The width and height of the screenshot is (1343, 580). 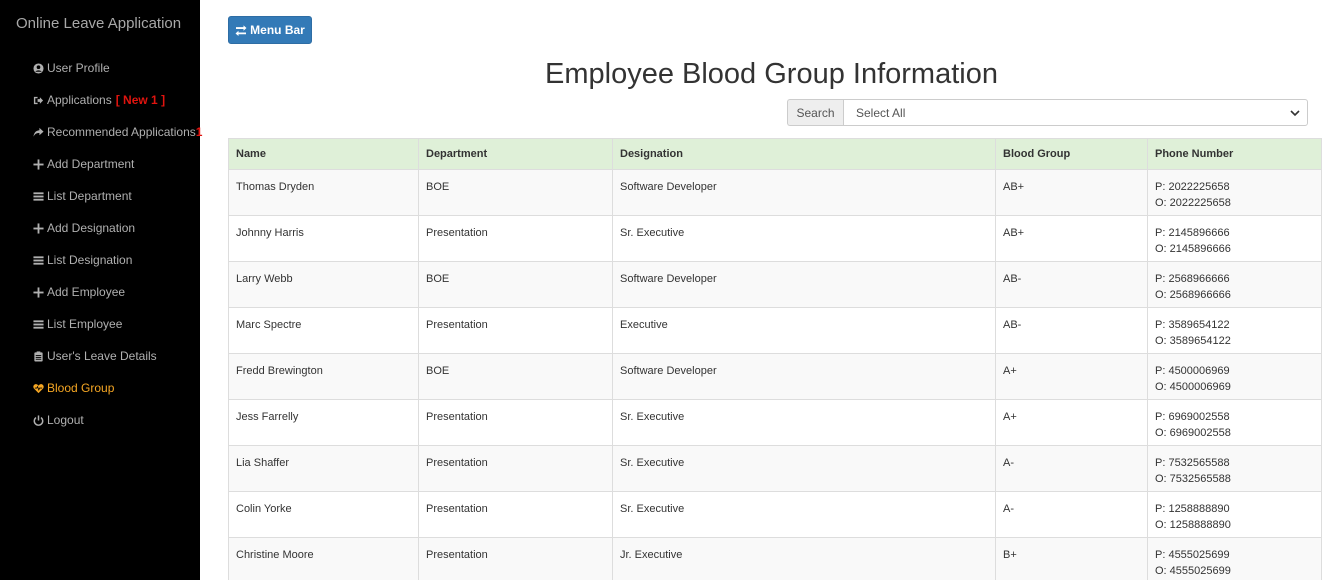 I want to click on sidebar-item-user-profile: User Profile, so click(x=71, y=68).